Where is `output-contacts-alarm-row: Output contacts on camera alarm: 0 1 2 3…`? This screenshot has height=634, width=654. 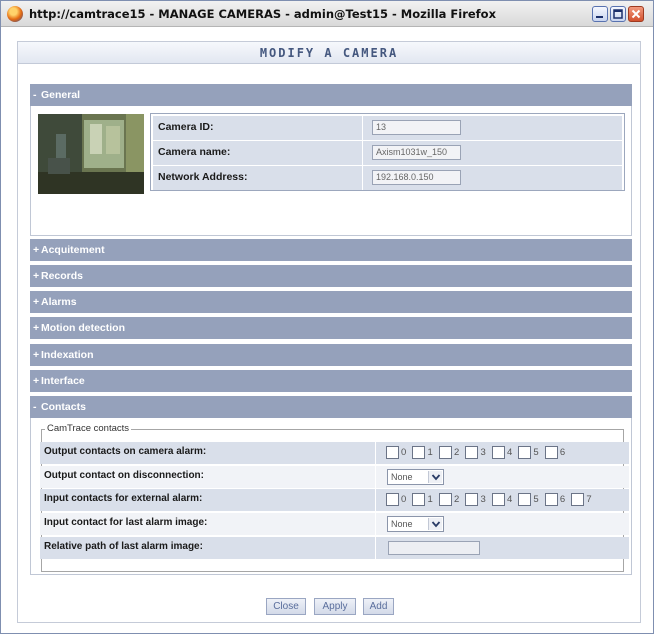
output-contacts-alarm-row: Output contacts on camera alarm: 0 1 2 3… is located at coordinates (334, 453).